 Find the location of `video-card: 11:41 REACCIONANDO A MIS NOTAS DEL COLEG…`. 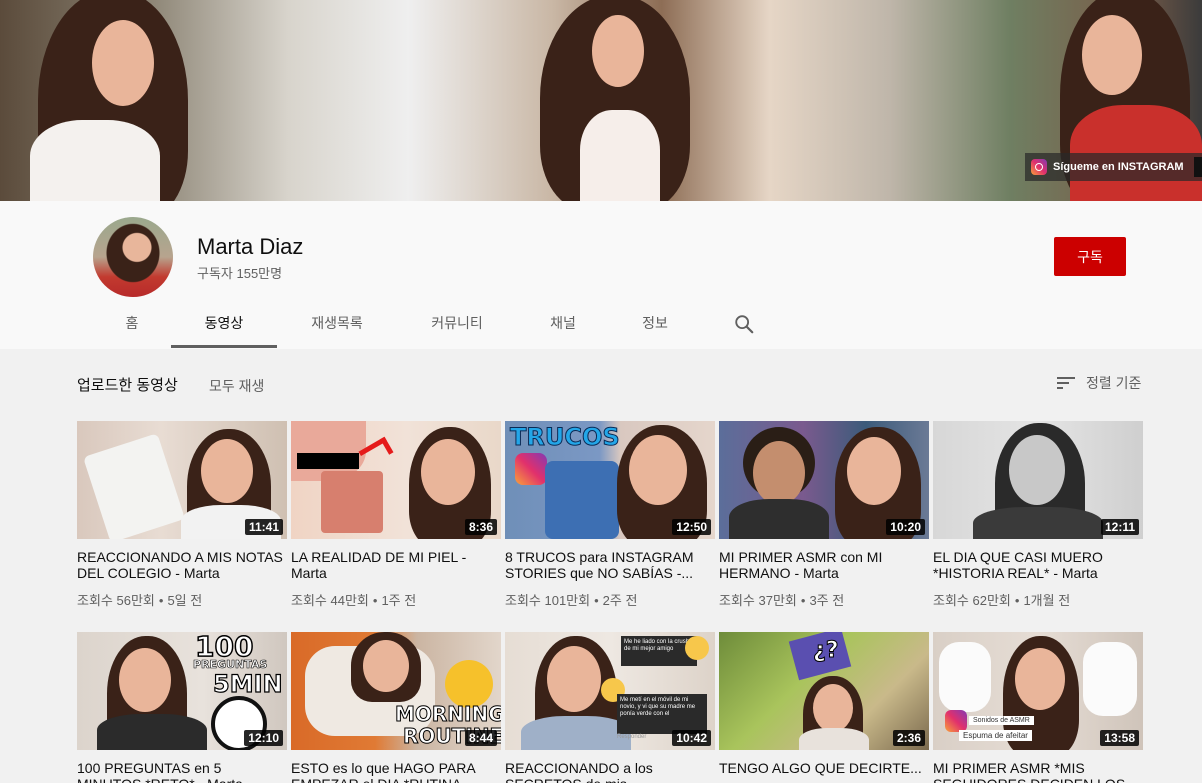

video-card: 11:41 REACCIONANDO A MIS NOTAS DEL COLEG… is located at coordinates (182, 515).